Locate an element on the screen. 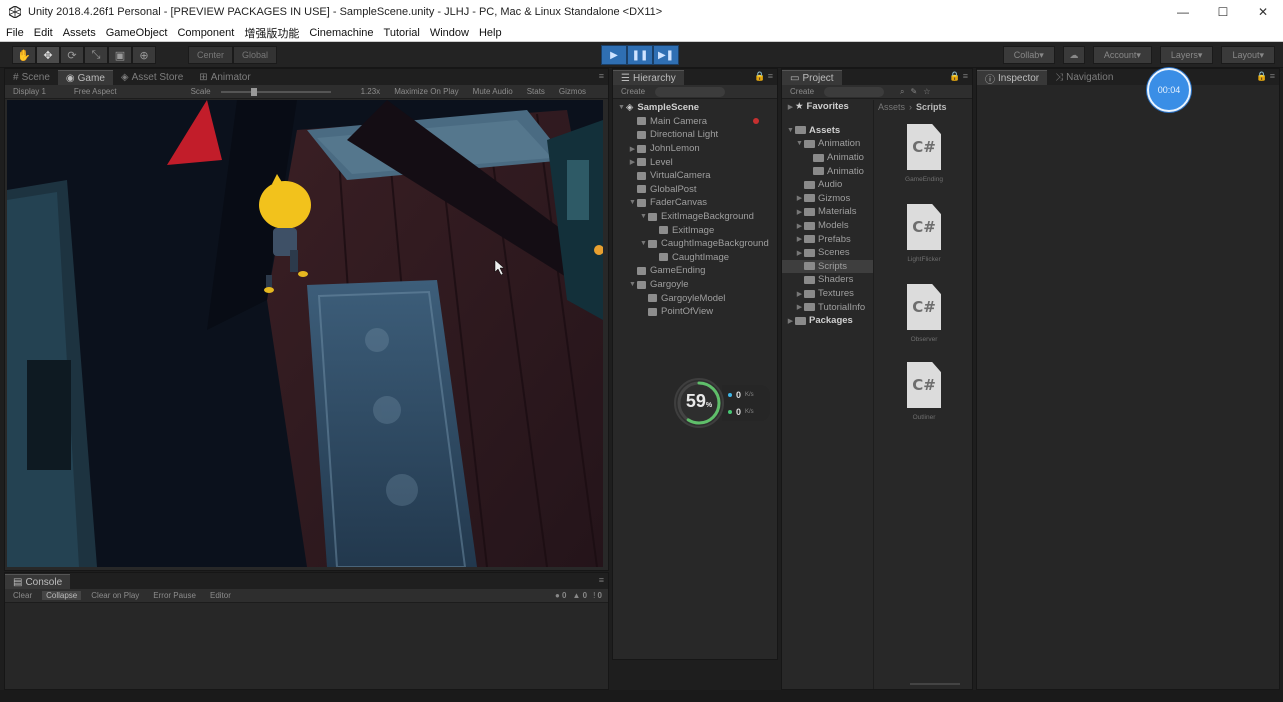 This screenshot has height=702, width=1283. slider-thumb is located at coordinates (253, 91).